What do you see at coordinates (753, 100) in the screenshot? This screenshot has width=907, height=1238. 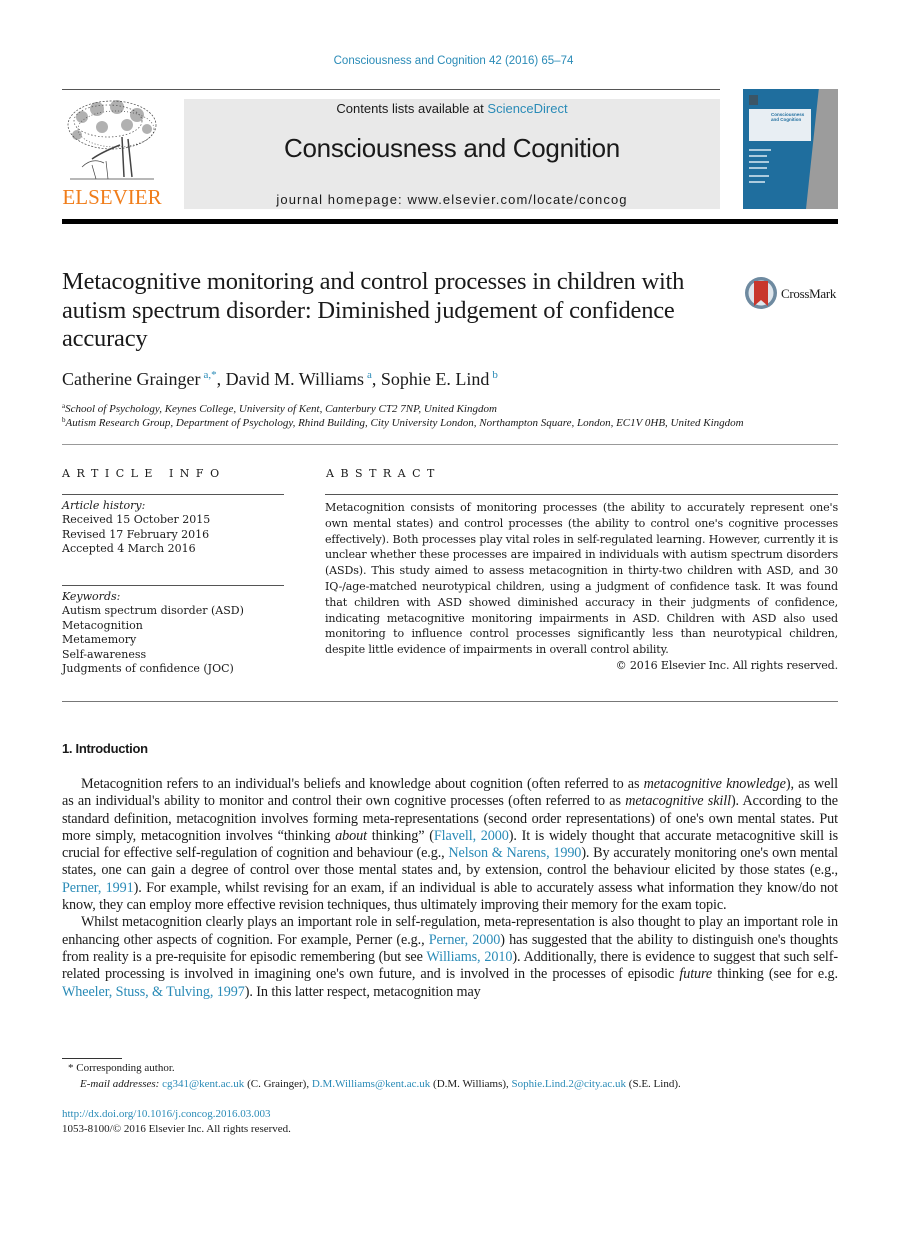 I see `cover-publisher-mark` at bounding box center [753, 100].